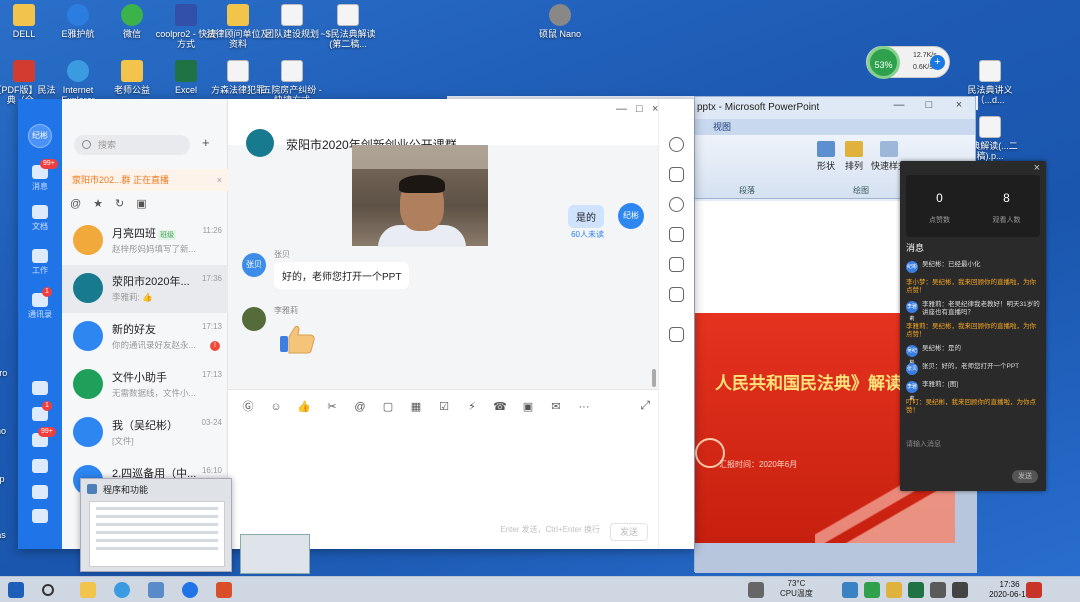 The width and height of the screenshot is (1080, 602). Describe the element at coordinates (254, 319) in the screenshot. I see `sender-avatar` at that location.